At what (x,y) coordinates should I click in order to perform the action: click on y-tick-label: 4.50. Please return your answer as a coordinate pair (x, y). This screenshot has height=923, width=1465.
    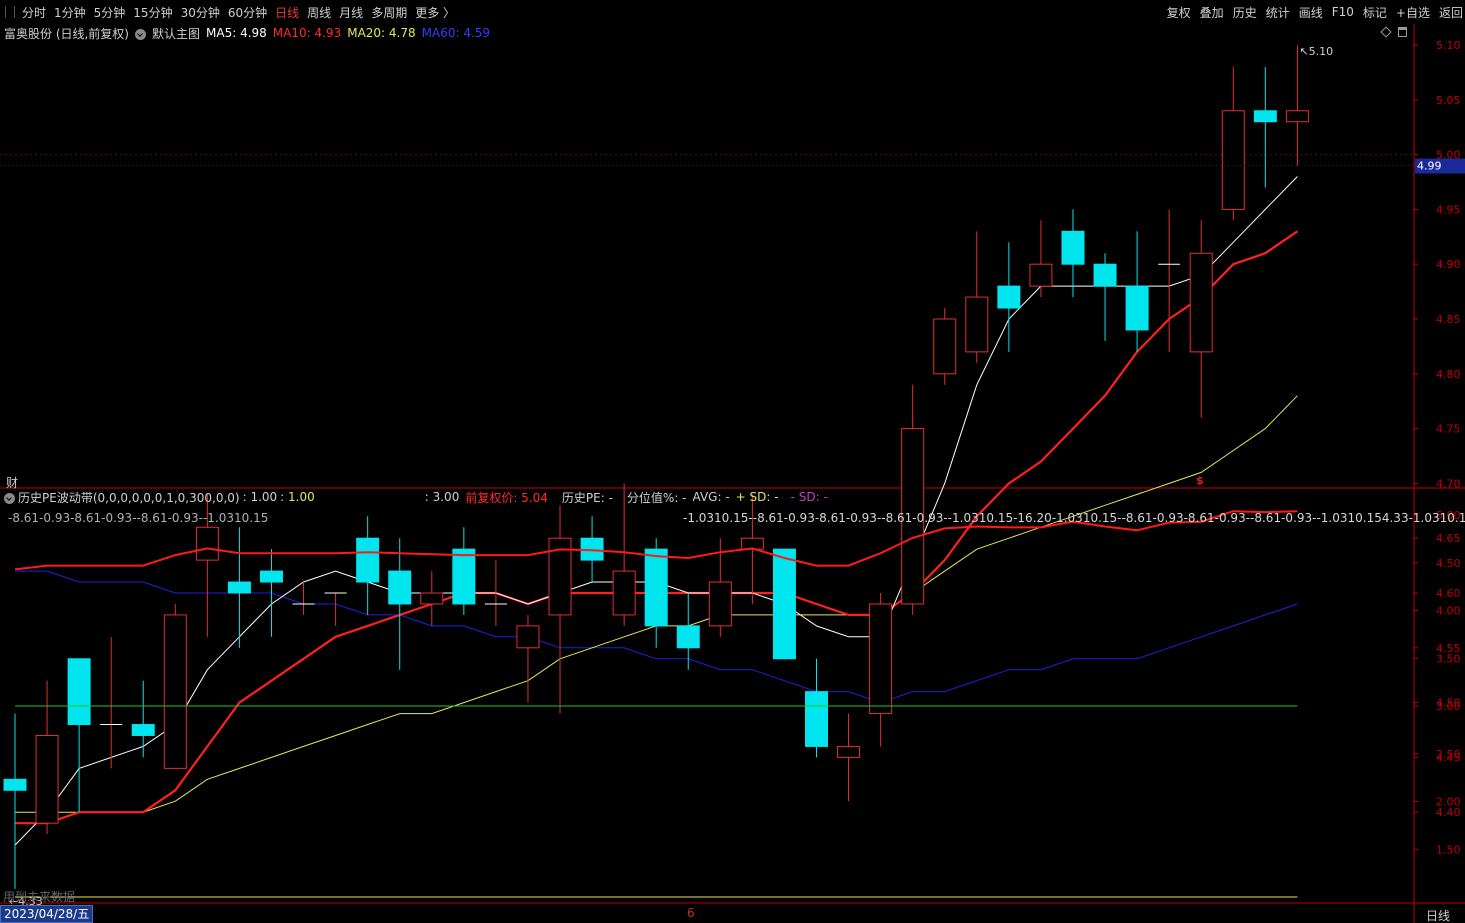
    Looking at the image, I should click on (1448, 563).